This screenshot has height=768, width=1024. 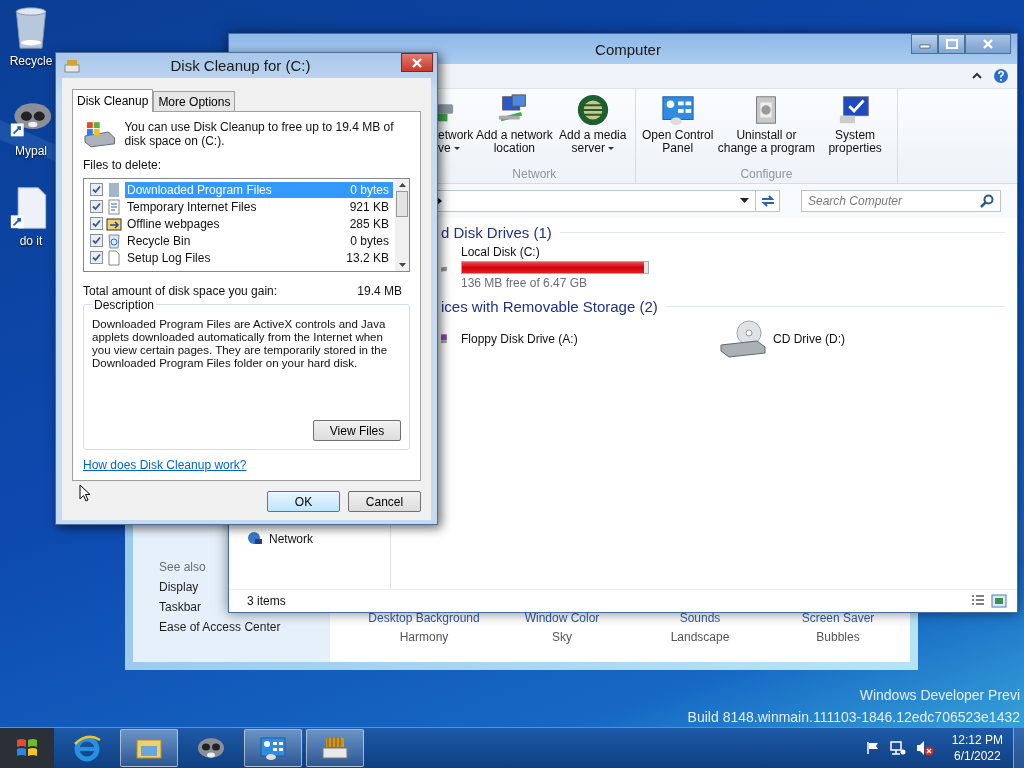 What do you see at coordinates (924, 44) in the screenshot?
I see `minimize-button` at bounding box center [924, 44].